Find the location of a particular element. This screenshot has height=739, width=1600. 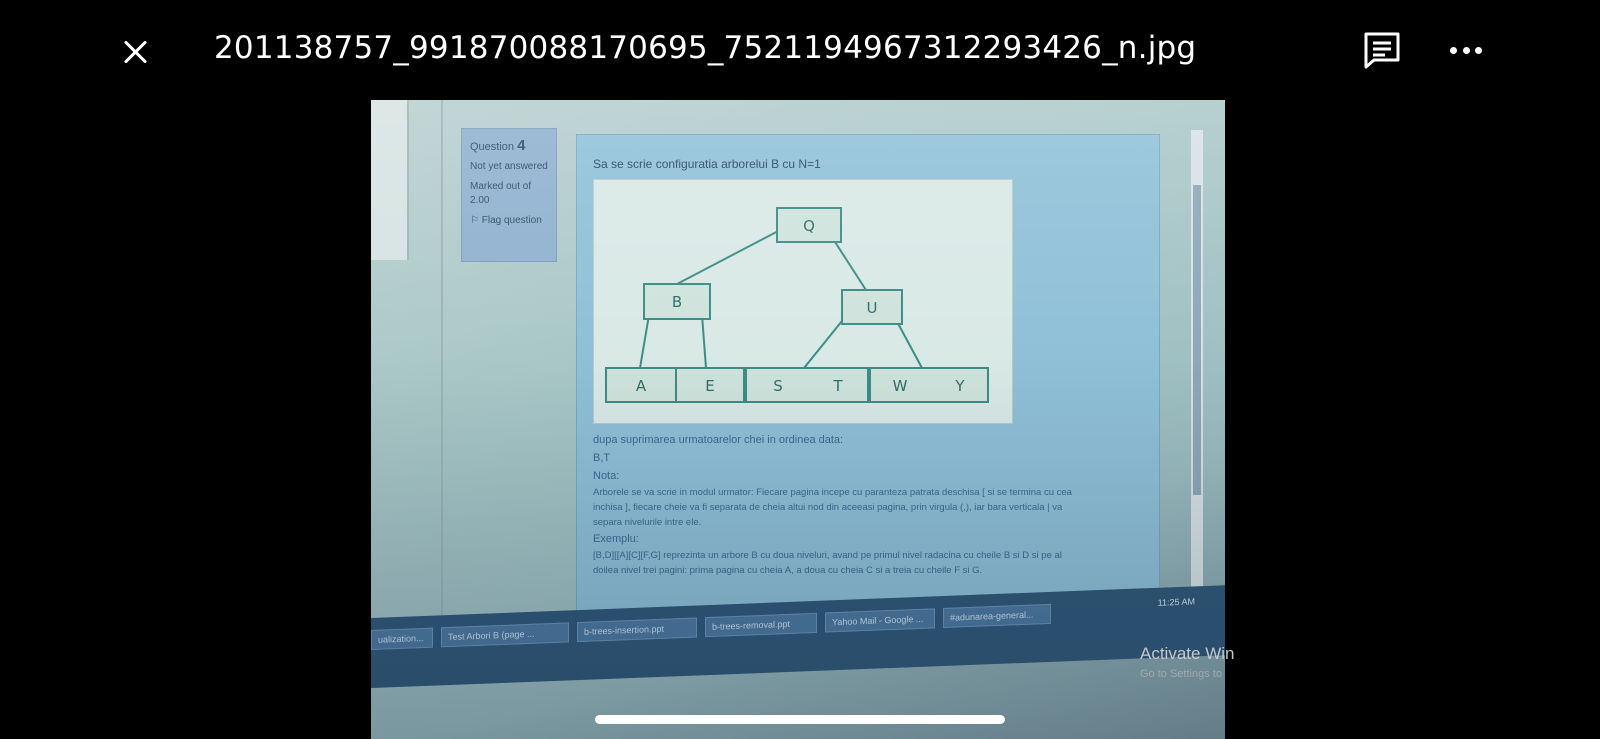

taskbar-item: b-trees-removal.ppt is located at coordinates (761, 625).